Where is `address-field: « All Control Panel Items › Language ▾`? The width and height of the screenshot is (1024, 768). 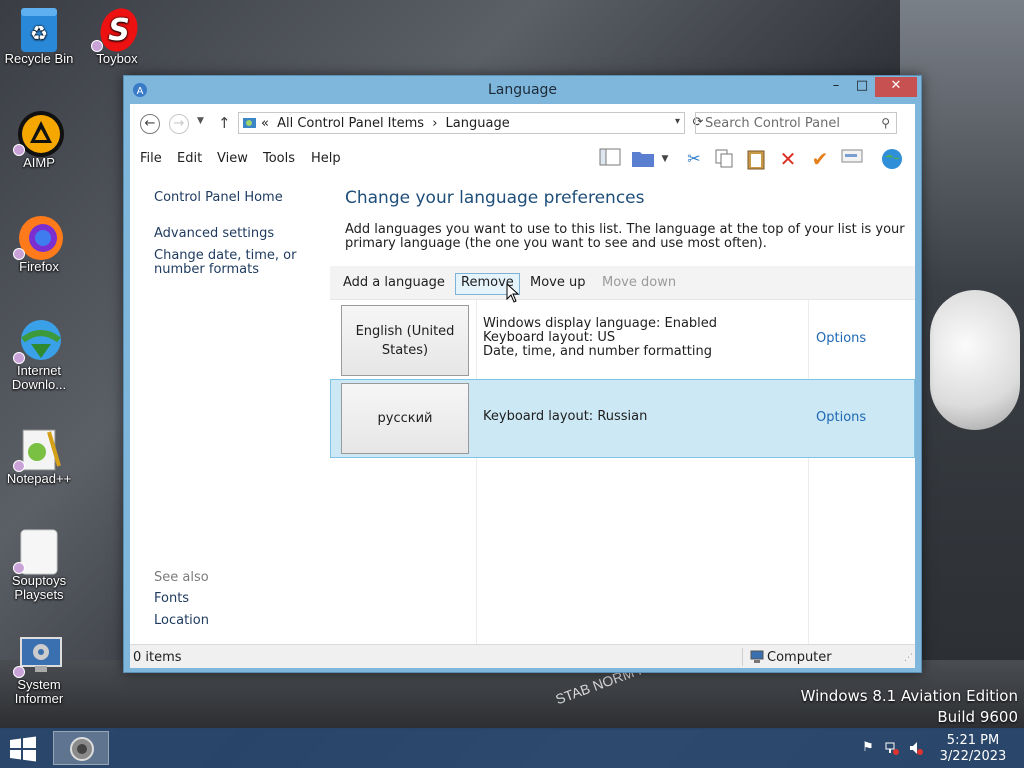
address-field: « All Control Panel Items › Language ▾ is located at coordinates (461, 123).